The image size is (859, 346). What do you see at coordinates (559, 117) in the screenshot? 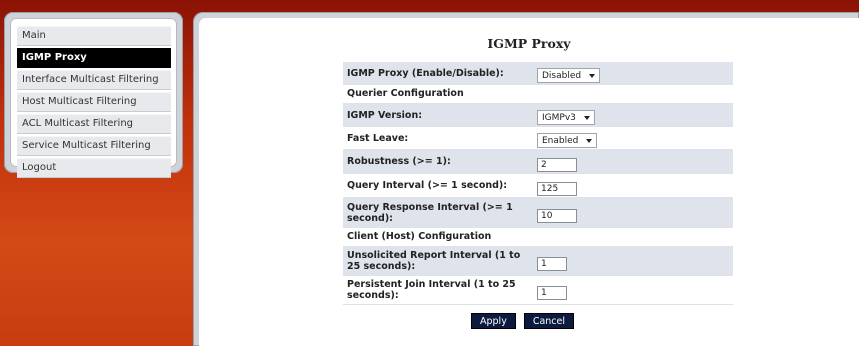
I see `igmp-version-select-value: IGMPv3` at bounding box center [559, 117].